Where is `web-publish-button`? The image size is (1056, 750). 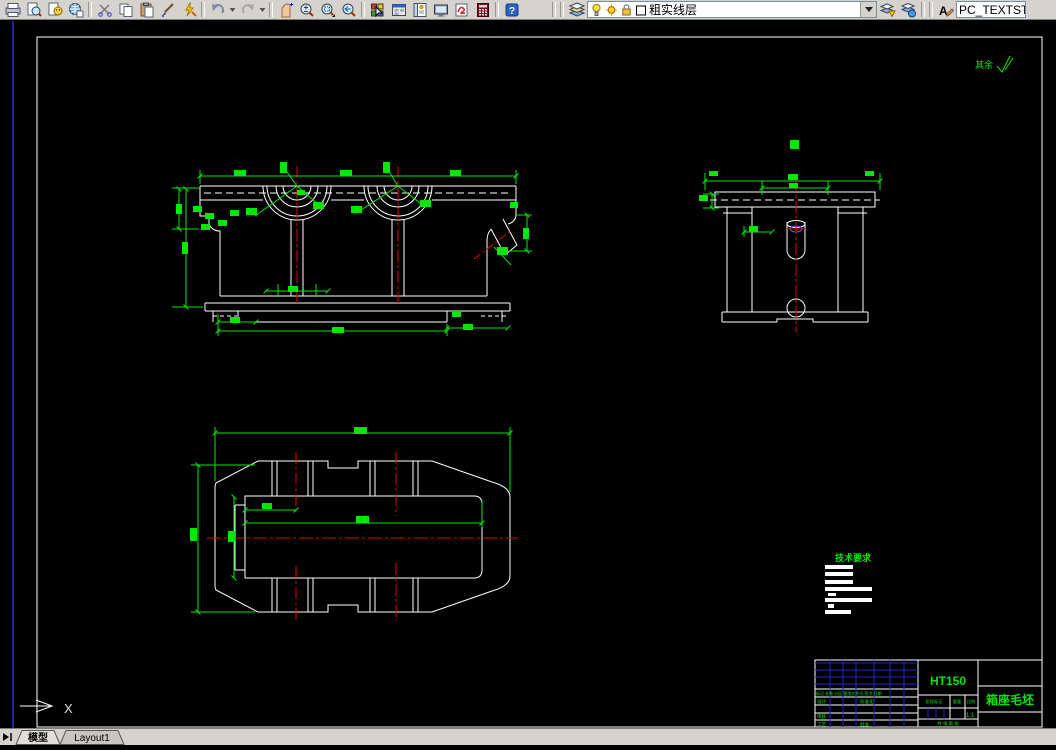 web-publish-button is located at coordinates (75, 10).